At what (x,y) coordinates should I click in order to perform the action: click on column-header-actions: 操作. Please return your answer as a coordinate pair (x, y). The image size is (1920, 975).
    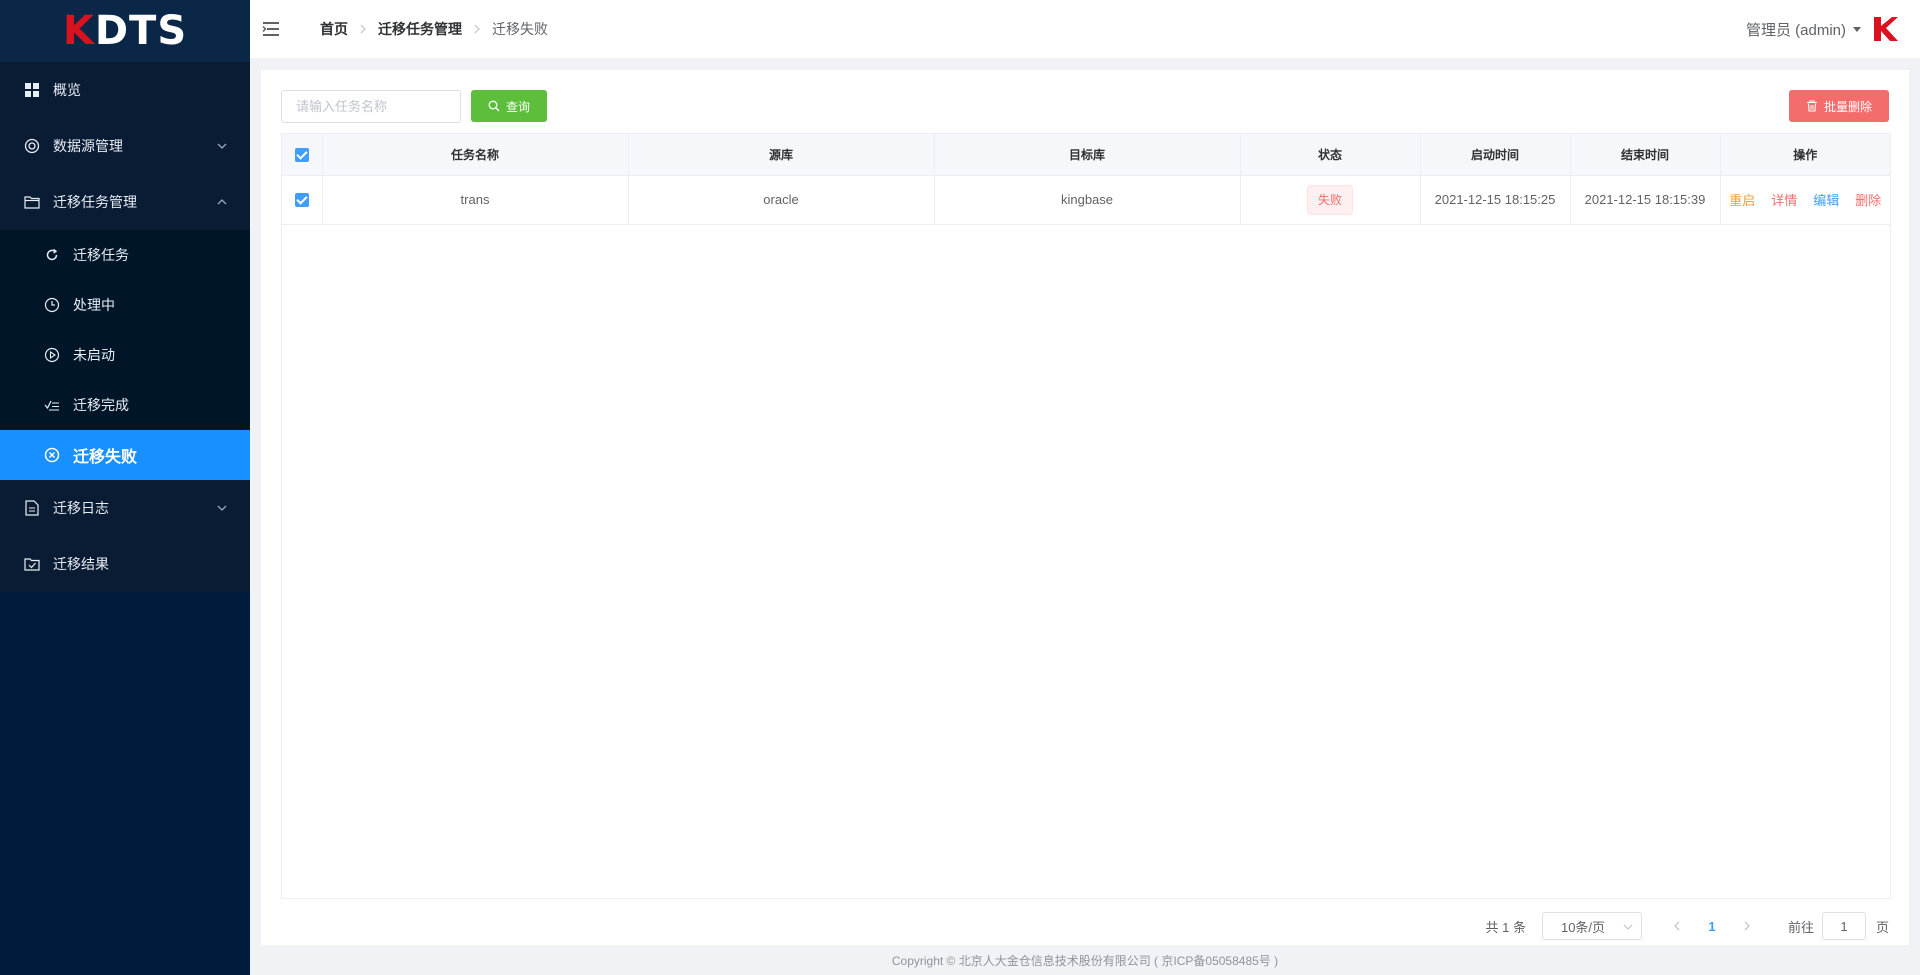
    Looking at the image, I should click on (1805, 155).